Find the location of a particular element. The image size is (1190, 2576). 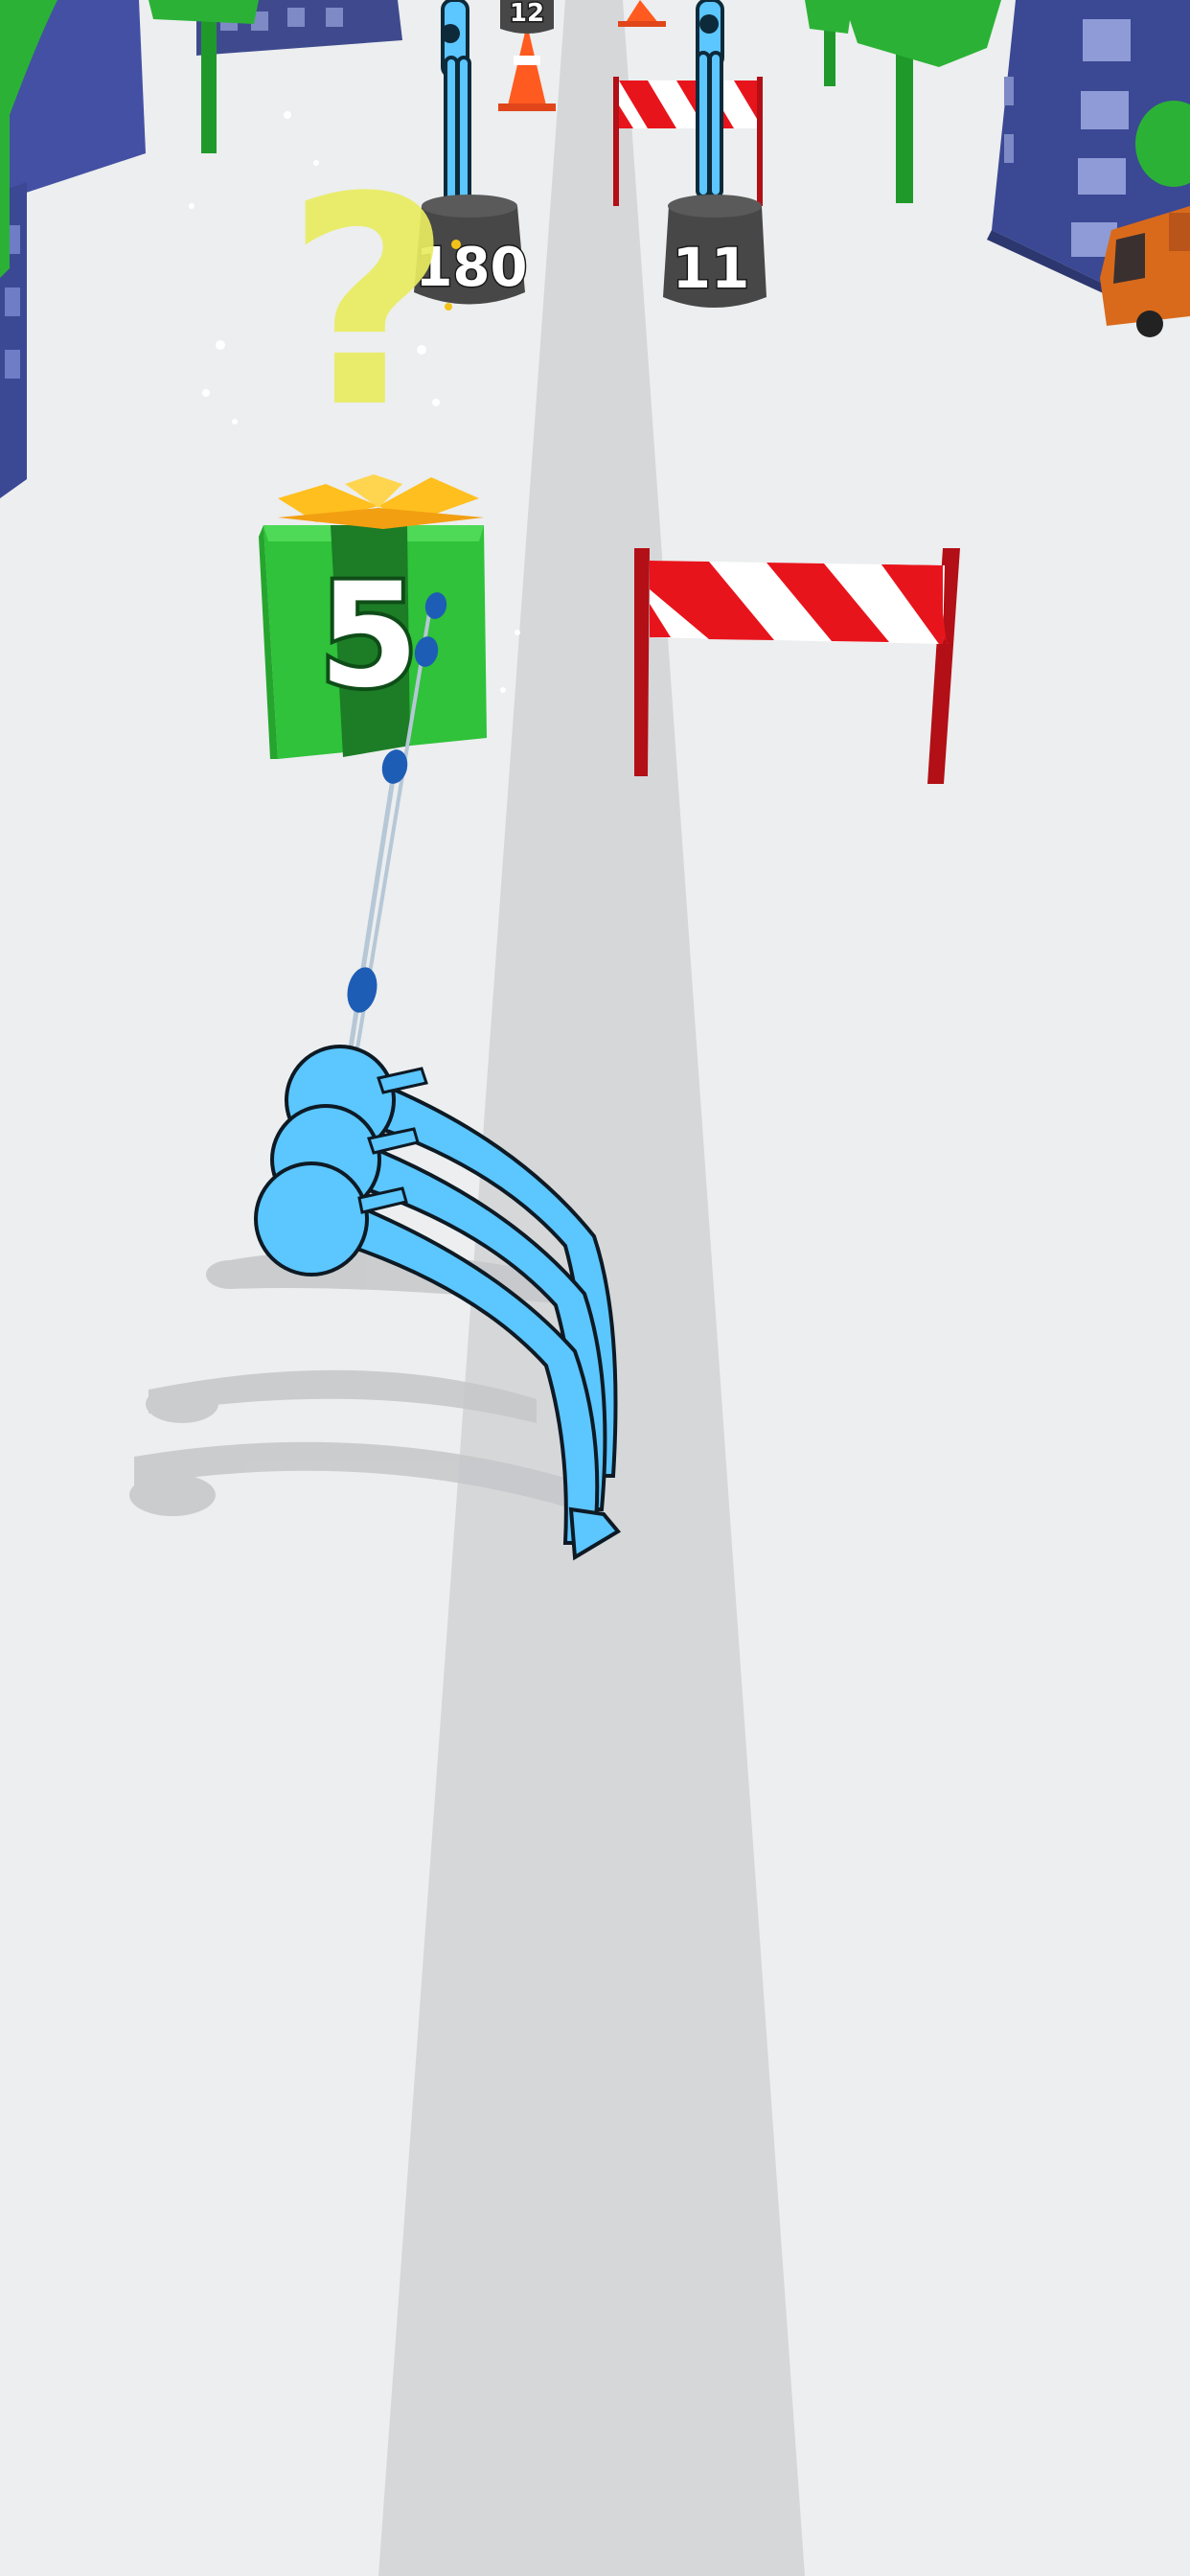

obstacle-label-12: 12 is located at coordinates (527, 14).